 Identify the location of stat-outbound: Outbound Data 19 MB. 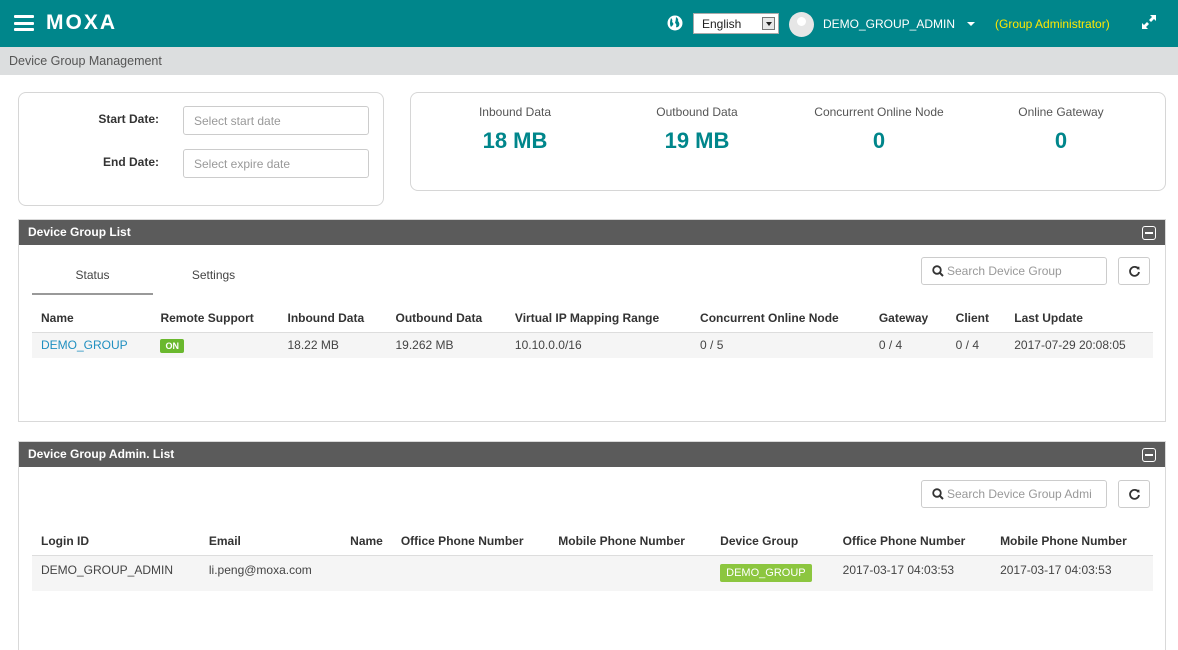
(697, 129).